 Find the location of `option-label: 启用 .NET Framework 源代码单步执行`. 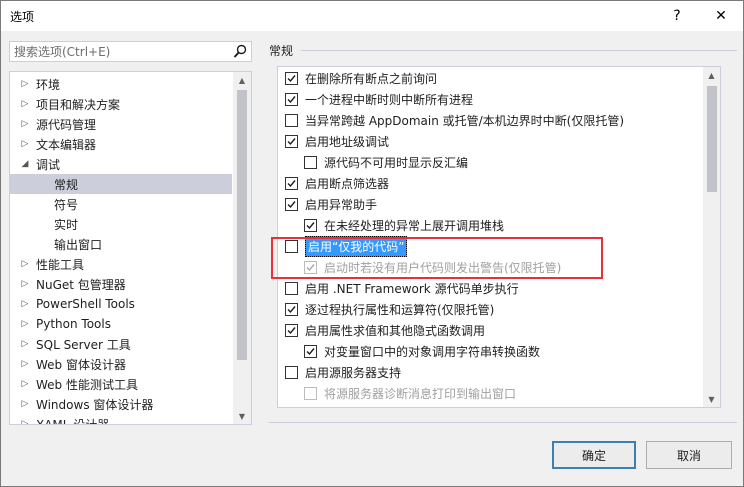

option-label: 启用 .NET Framework 源代码单步执行 is located at coordinates (412, 289).